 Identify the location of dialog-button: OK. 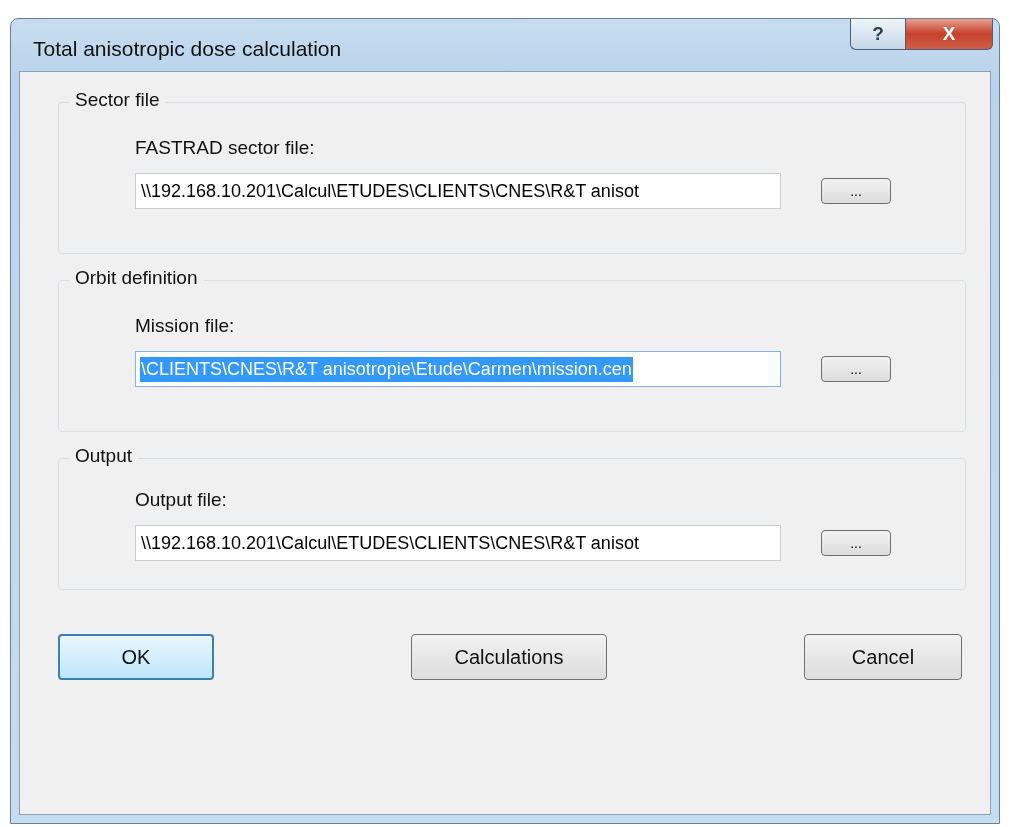
(136, 657).